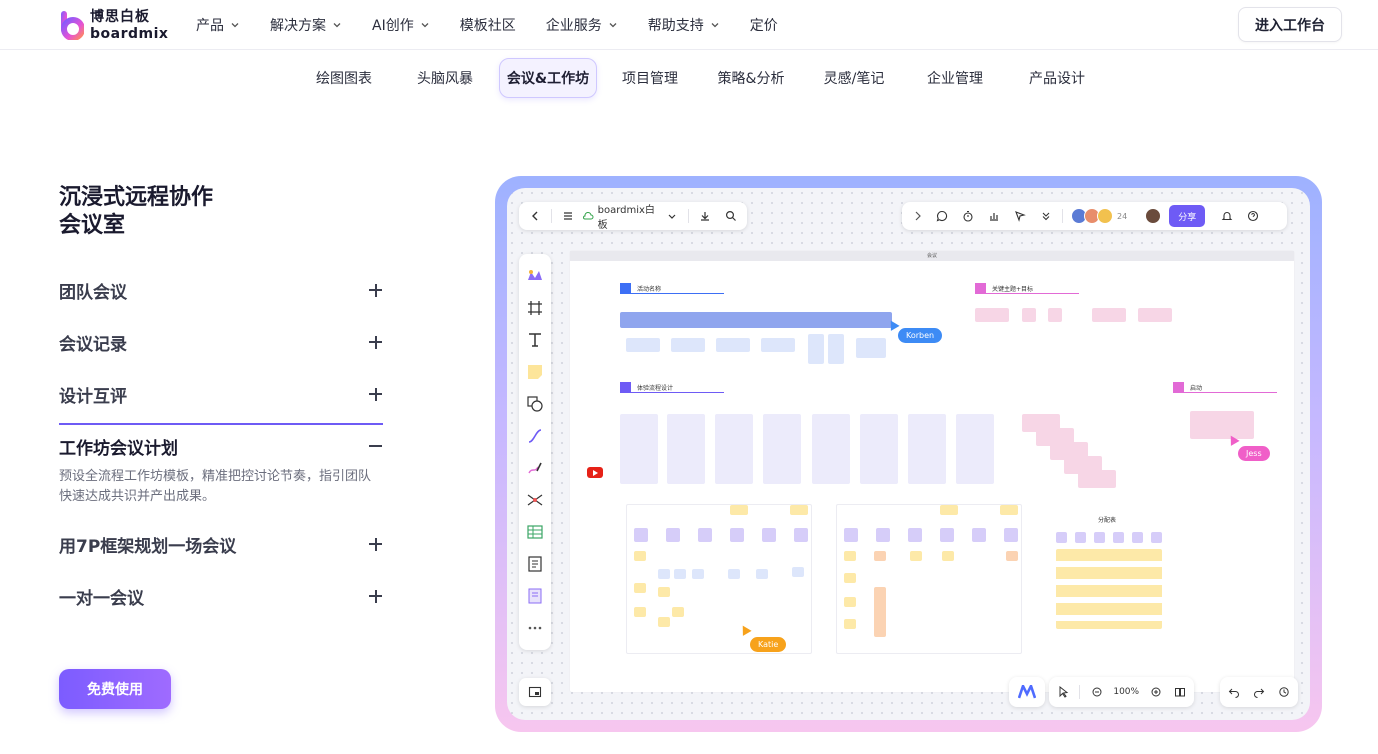 This screenshot has width=1378, height=754. What do you see at coordinates (1253, 216) in the screenshot?
I see `help-icon` at bounding box center [1253, 216].